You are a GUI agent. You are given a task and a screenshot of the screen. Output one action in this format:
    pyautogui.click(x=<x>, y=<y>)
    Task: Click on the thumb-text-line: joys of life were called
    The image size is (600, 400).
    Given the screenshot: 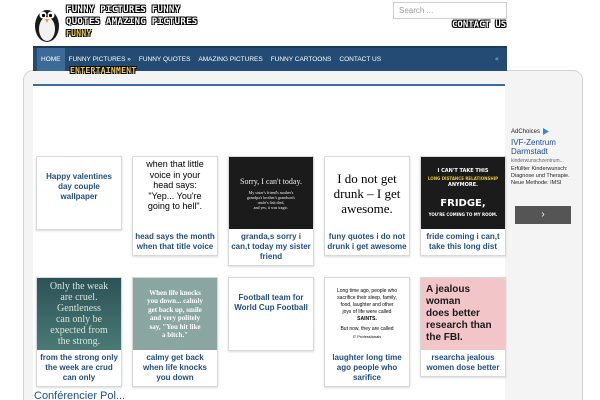 What is the action you would take?
    pyautogui.click(x=367, y=312)
    